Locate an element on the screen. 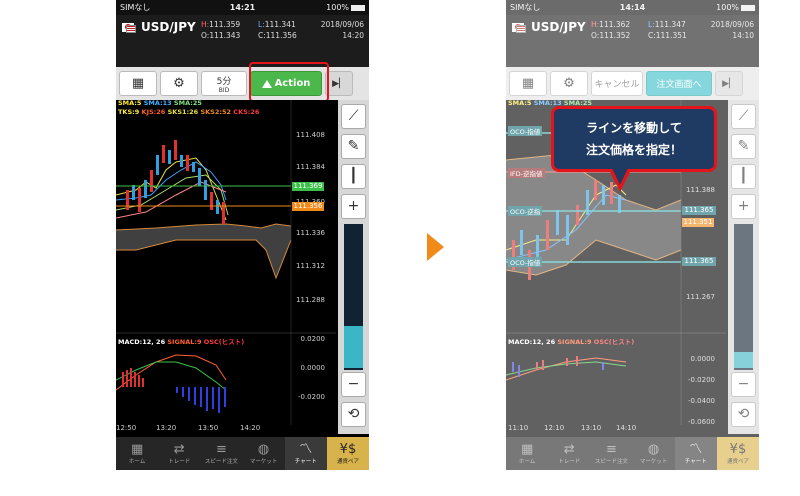 The height and width of the screenshot is (496, 800). time-label: 14:10 is located at coordinates (626, 428).